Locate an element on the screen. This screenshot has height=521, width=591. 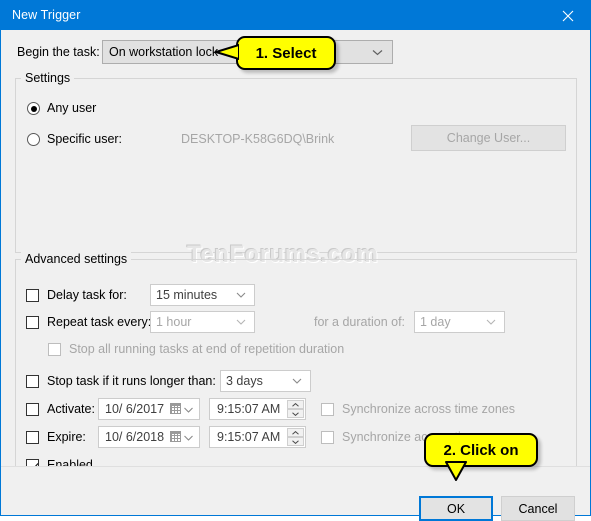
repeat-duration-label: for a duration of: is located at coordinates (360, 322).